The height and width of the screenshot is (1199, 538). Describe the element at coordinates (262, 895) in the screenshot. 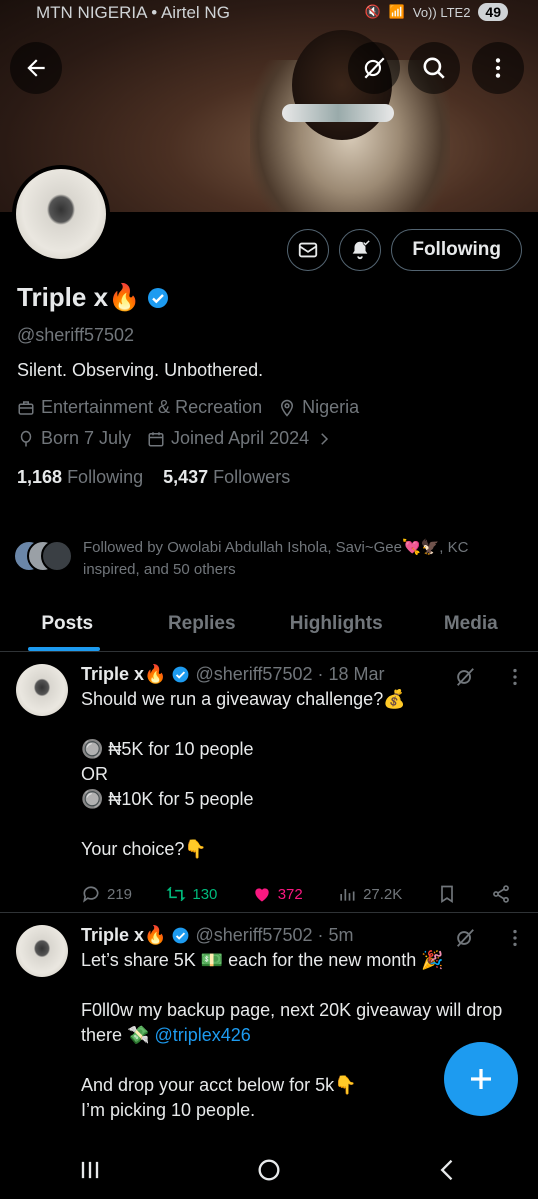

I see `heart-icon` at that location.